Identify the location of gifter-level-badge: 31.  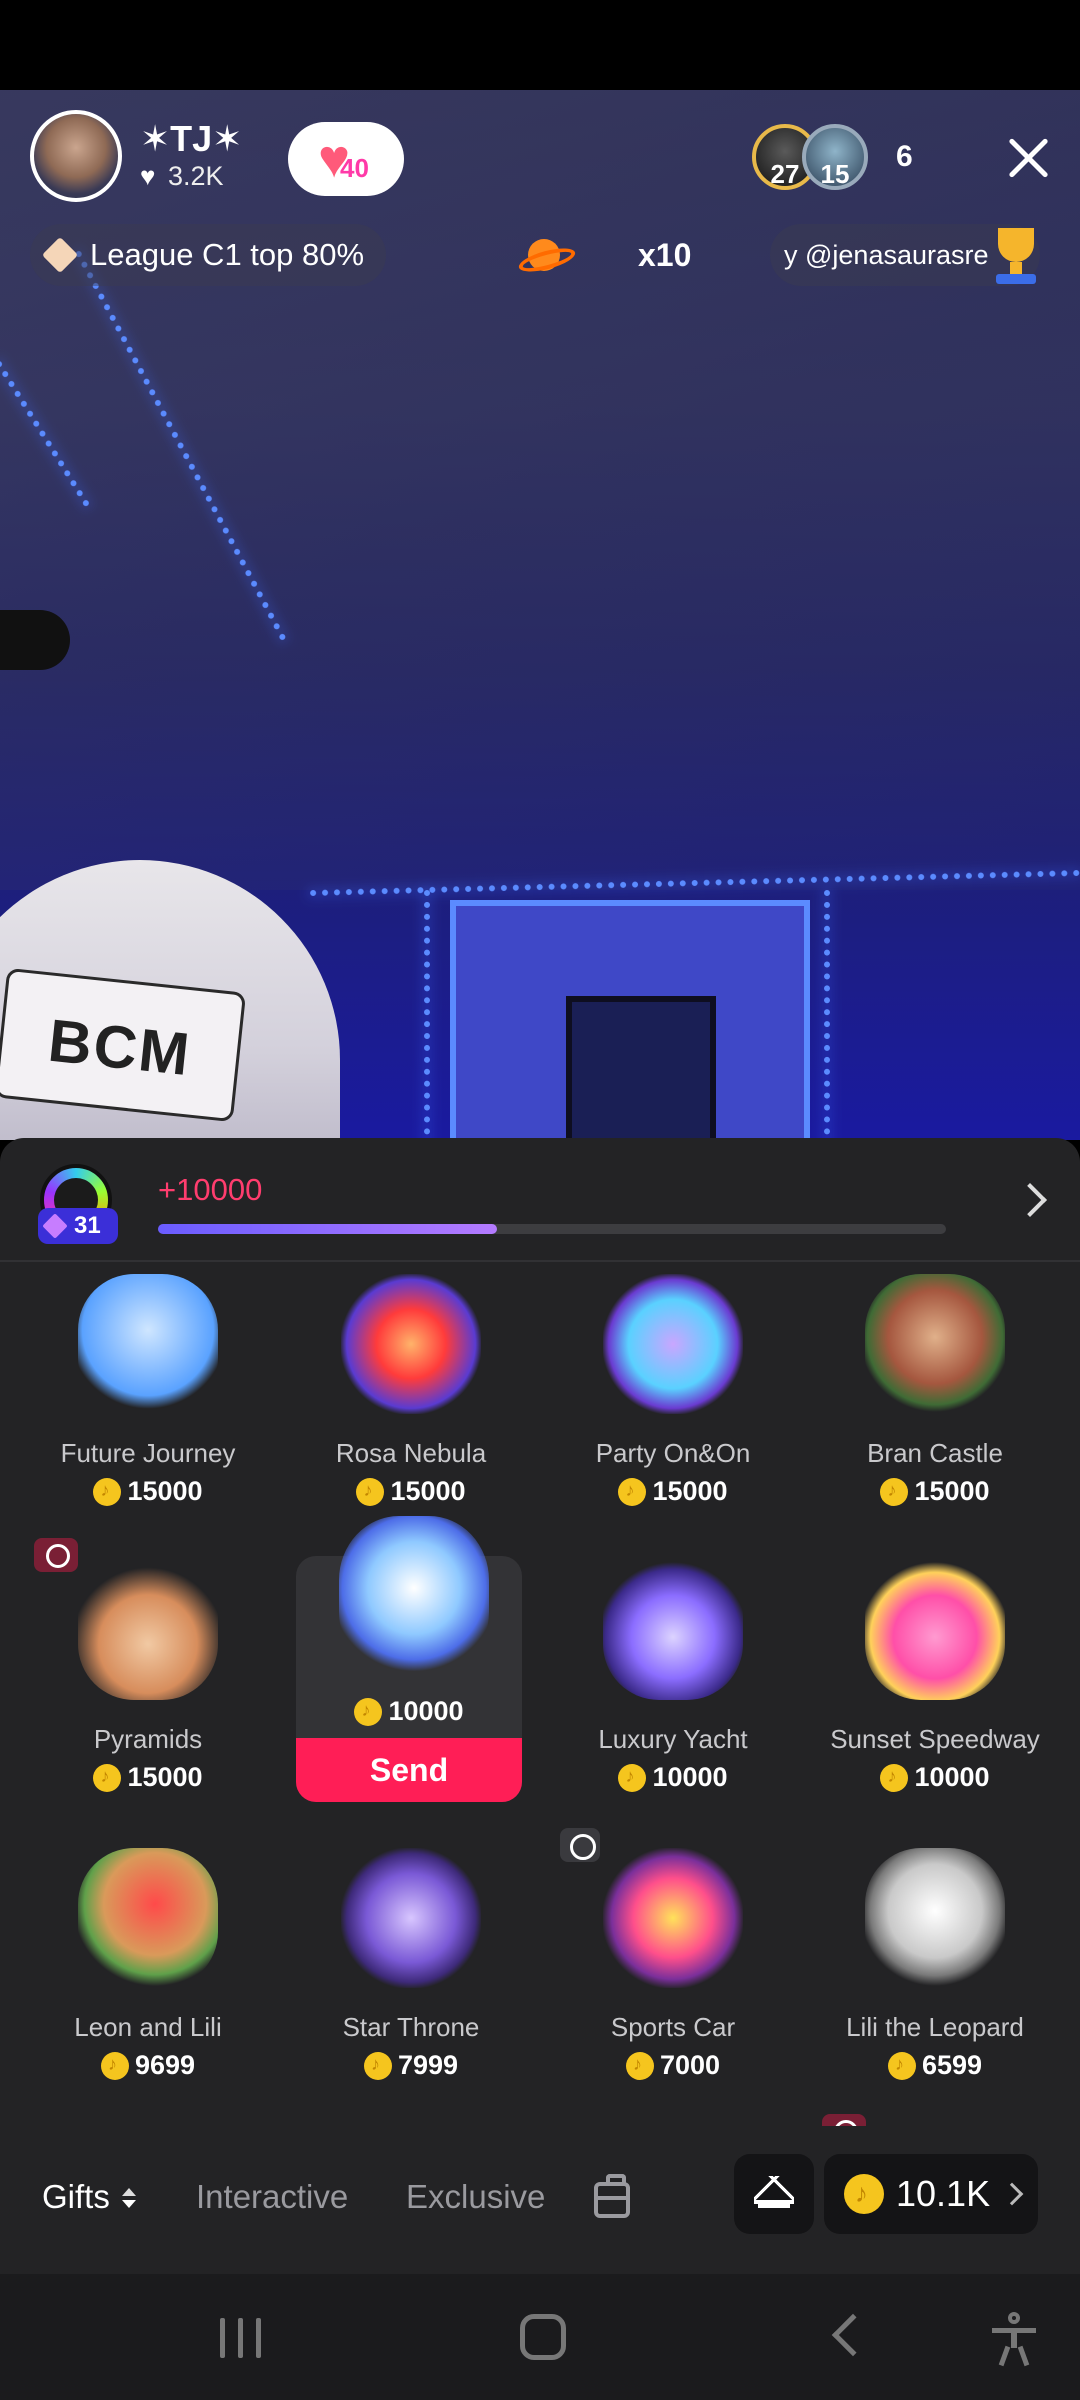
(78, 1226).